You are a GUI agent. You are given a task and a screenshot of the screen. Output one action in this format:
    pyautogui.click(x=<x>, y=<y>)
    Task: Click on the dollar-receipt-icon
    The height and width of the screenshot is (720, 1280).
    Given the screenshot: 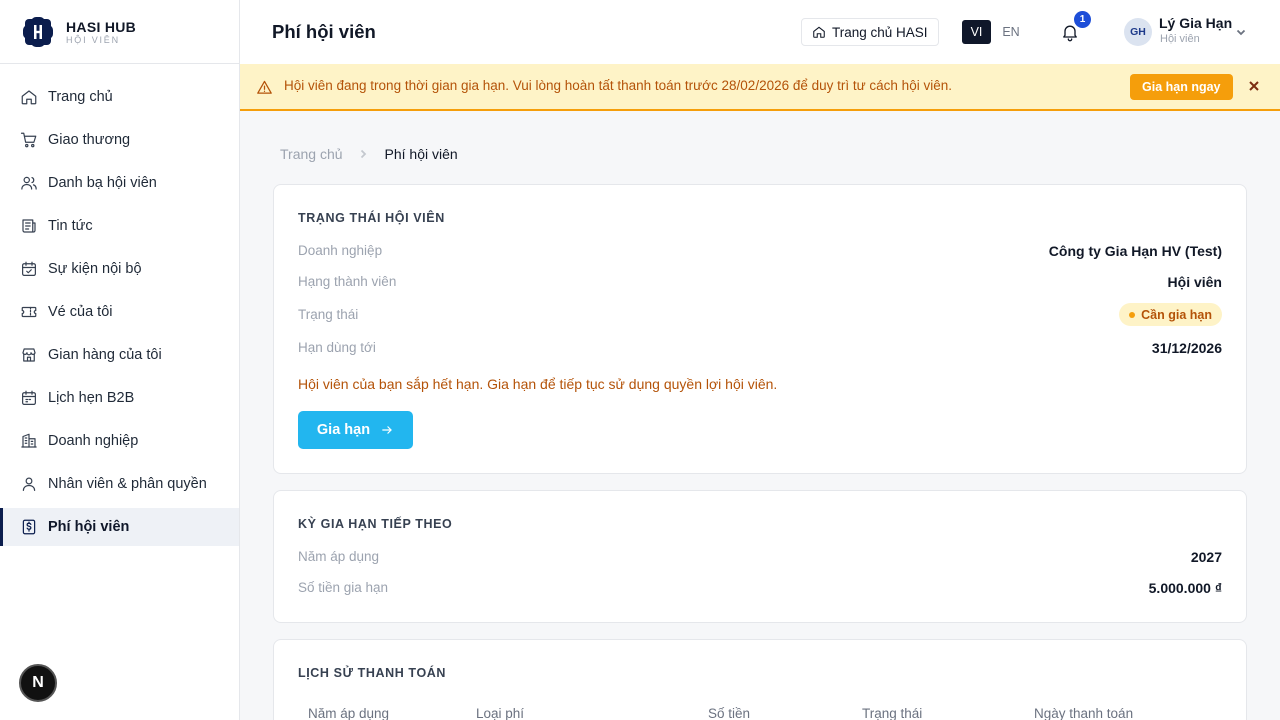 What is the action you would take?
    pyautogui.click(x=29, y=527)
    